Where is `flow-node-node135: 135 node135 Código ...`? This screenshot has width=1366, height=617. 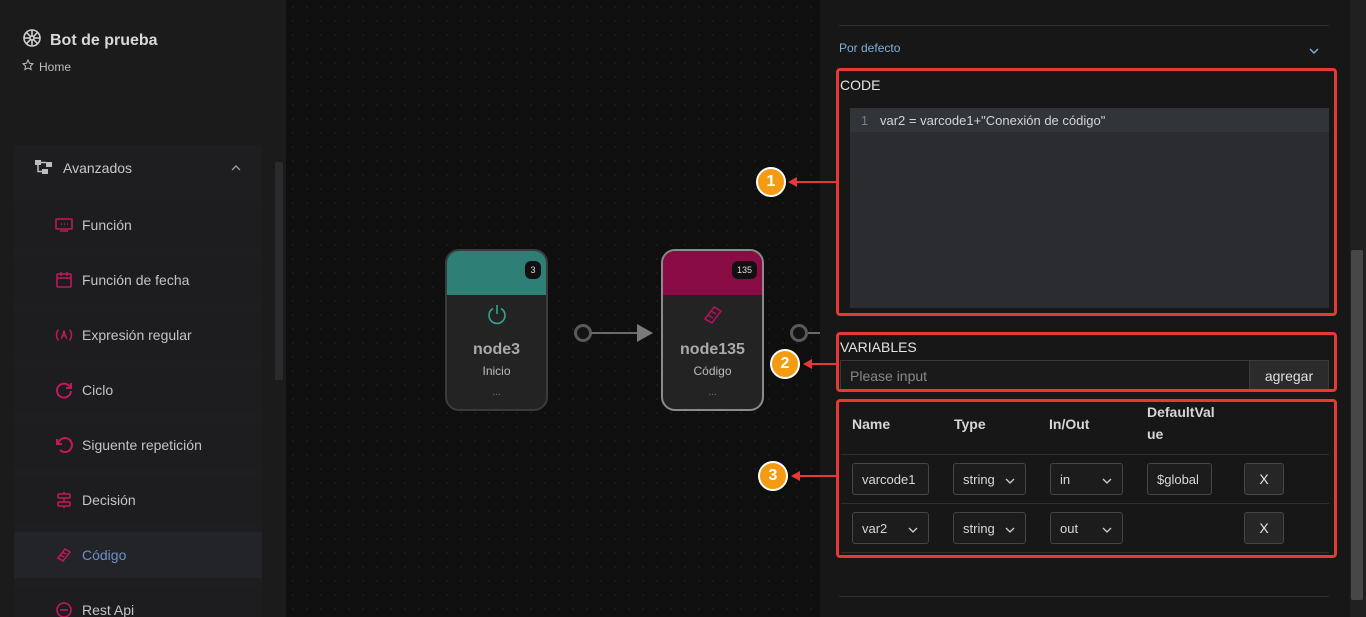
flow-node-node135: 135 node135 Código ... is located at coordinates (712, 330).